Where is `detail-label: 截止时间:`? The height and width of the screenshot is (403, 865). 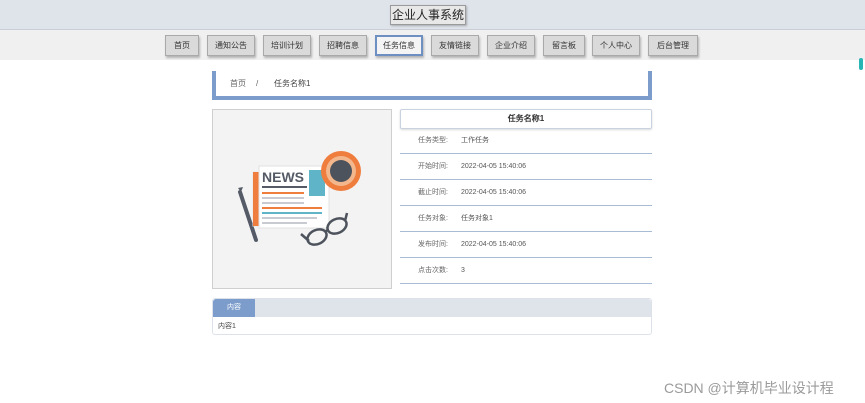
detail-label: 截止时间: is located at coordinates (433, 192).